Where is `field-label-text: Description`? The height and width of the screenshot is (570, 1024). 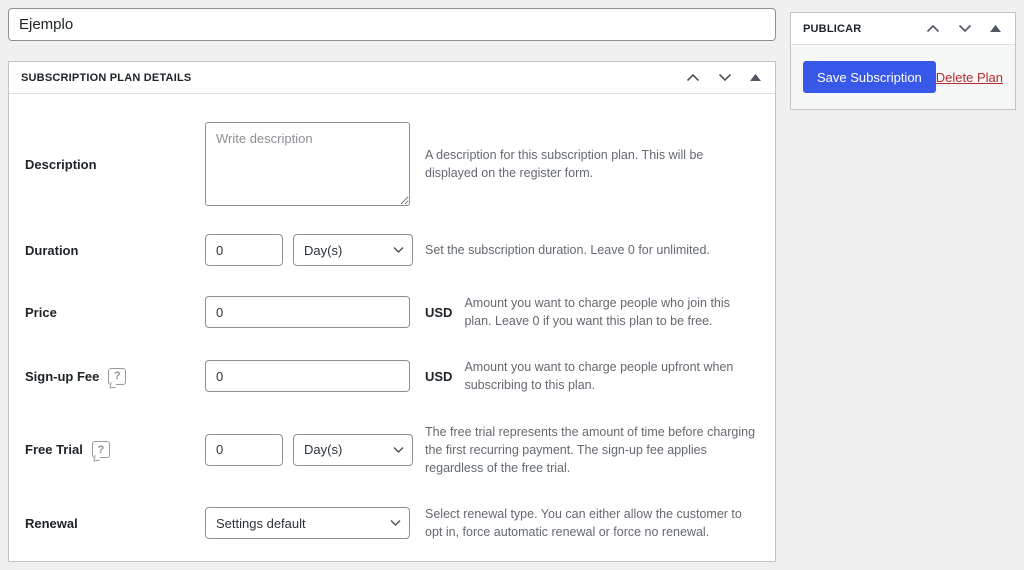 field-label-text: Description is located at coordinates (61, 164).